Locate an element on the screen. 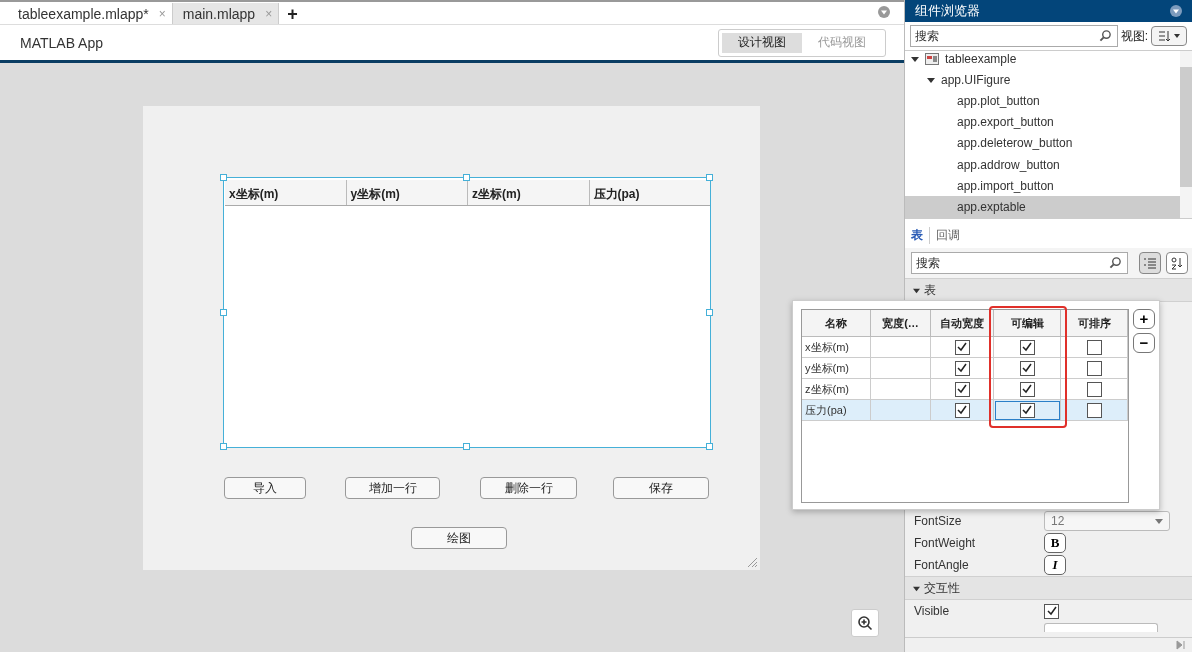 This screenshot has height=652, width=1192. app-button: 保存 is located at coordinates (661, 488).